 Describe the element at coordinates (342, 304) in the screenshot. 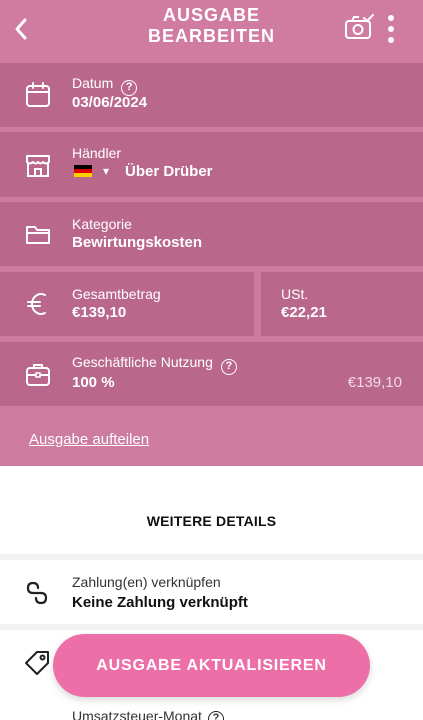

I see `vat-field: USt. €22,21` at that location.